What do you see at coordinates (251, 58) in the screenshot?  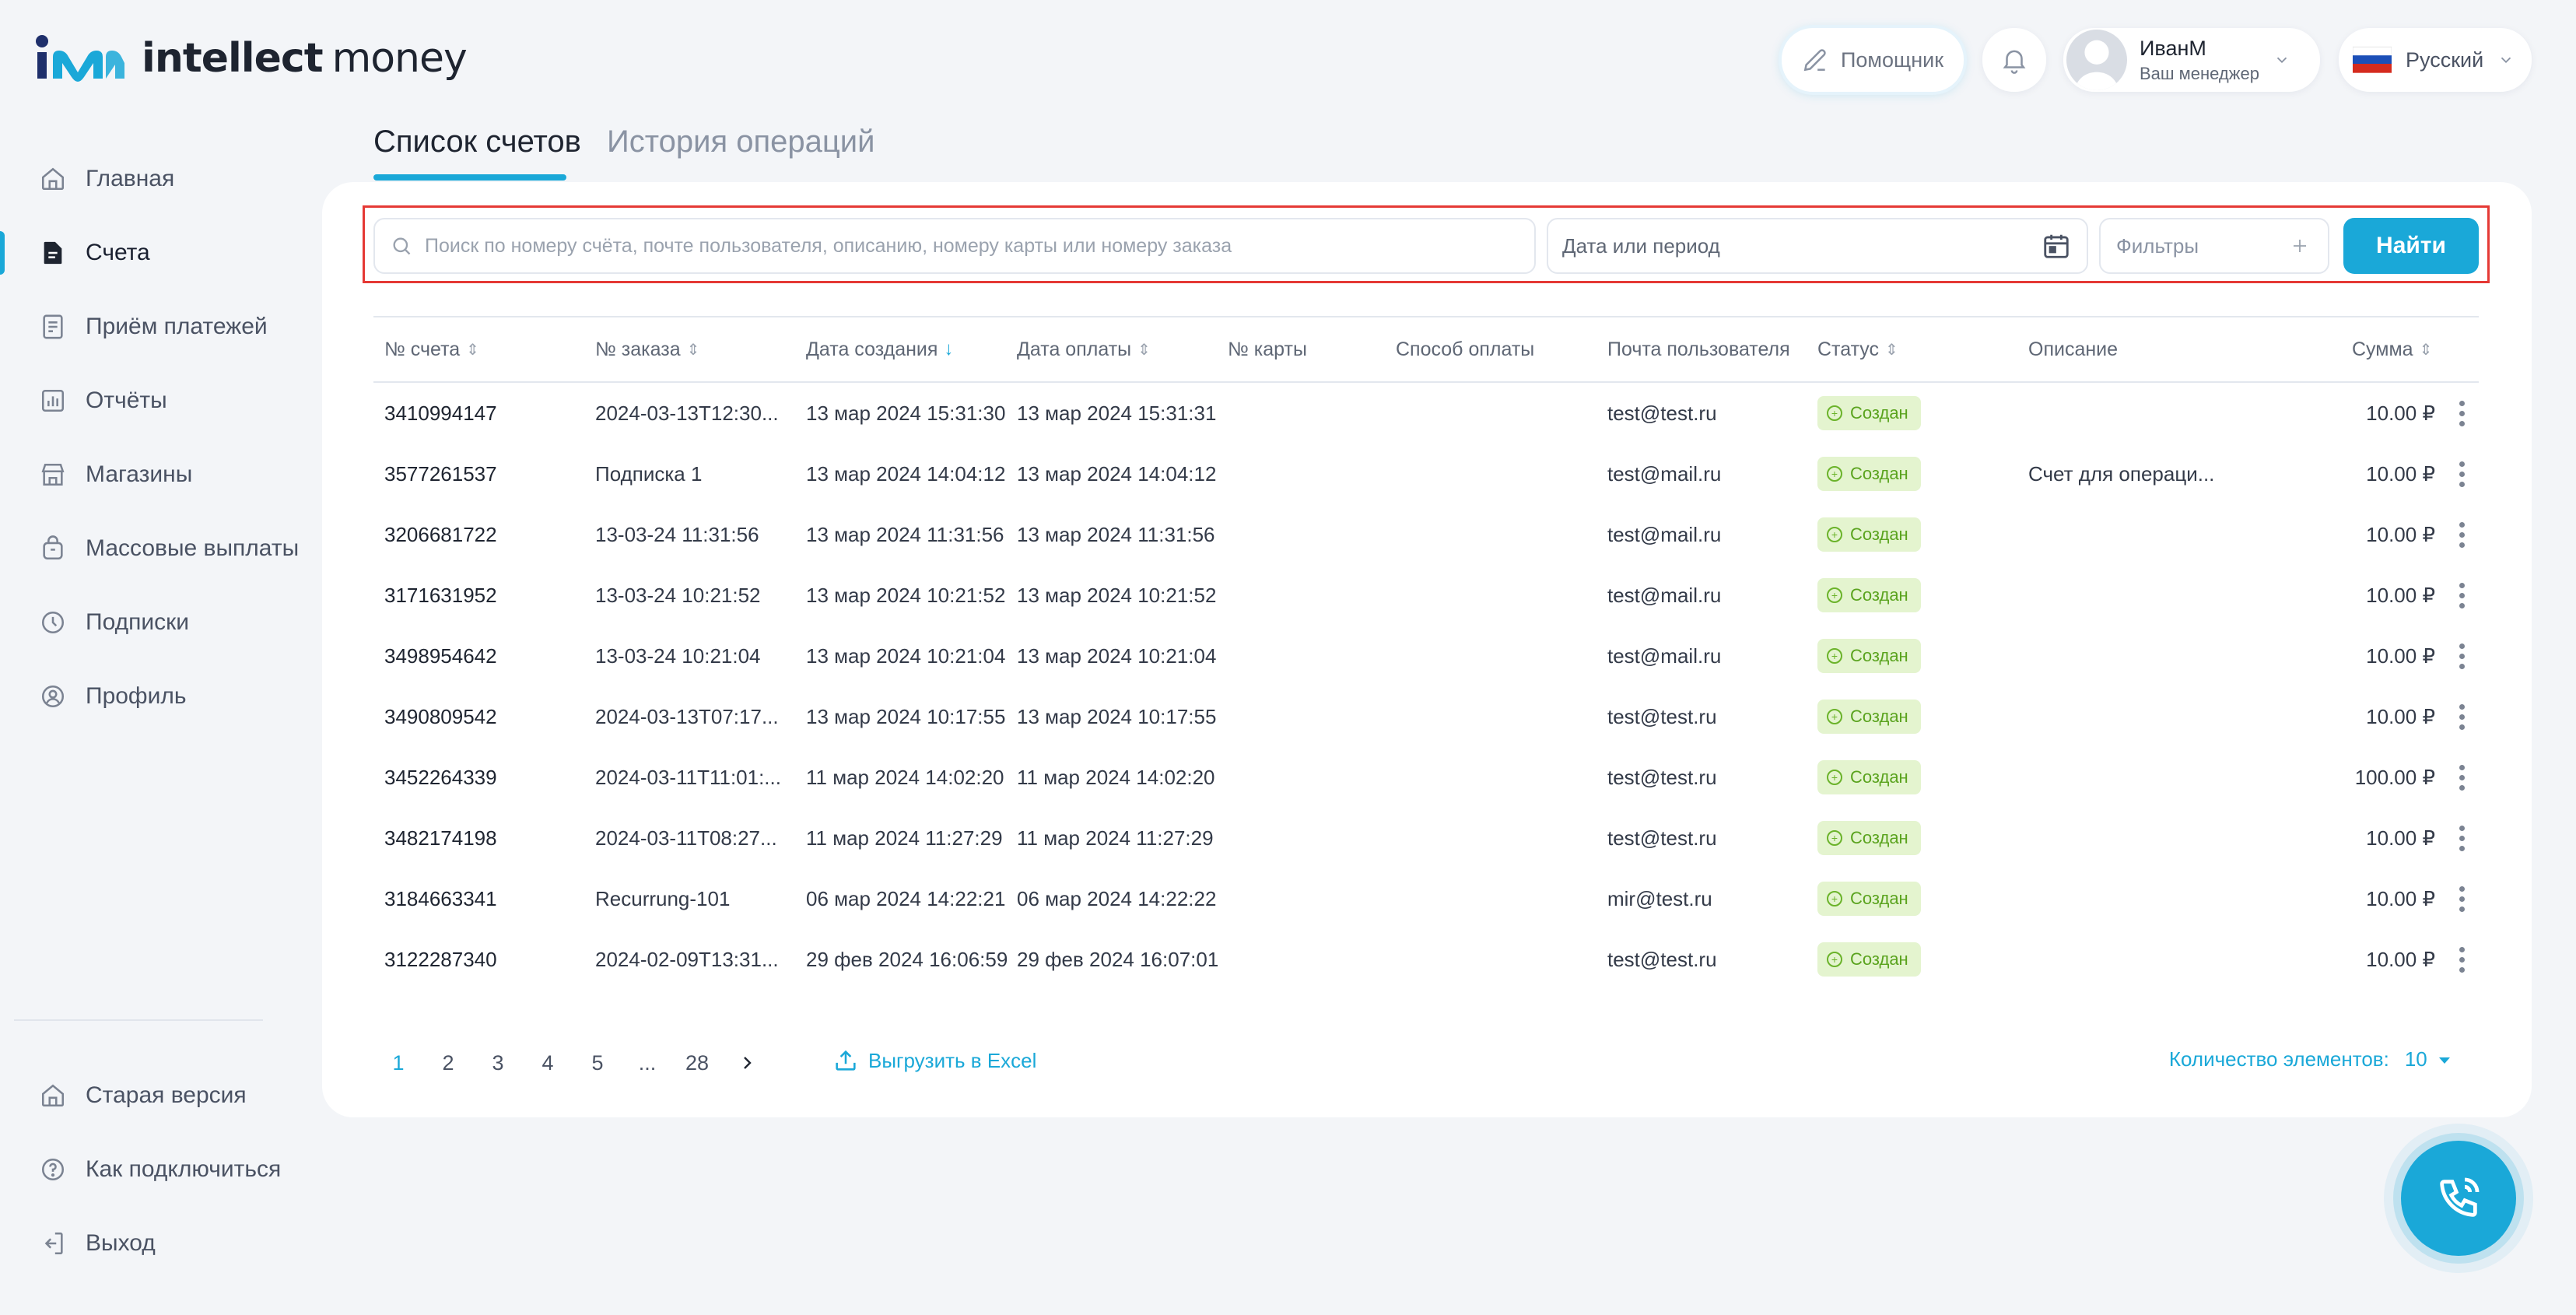 I see `brand-logo: intellect money` at bounding box center [251, 58].